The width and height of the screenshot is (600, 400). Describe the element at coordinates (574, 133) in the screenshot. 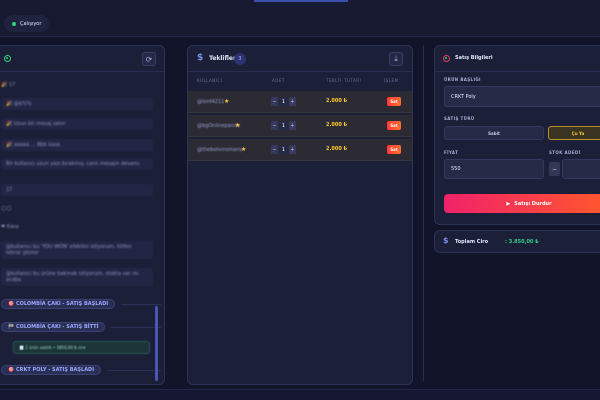

I see `sale-type-auction: Çu Ya` at that location.